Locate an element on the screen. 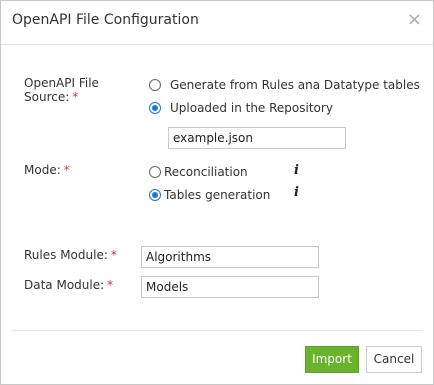 The width and height of the screenshot is (434, 385). mode-tables-generation-label: Tables generation is located at coordinates (217, 195).